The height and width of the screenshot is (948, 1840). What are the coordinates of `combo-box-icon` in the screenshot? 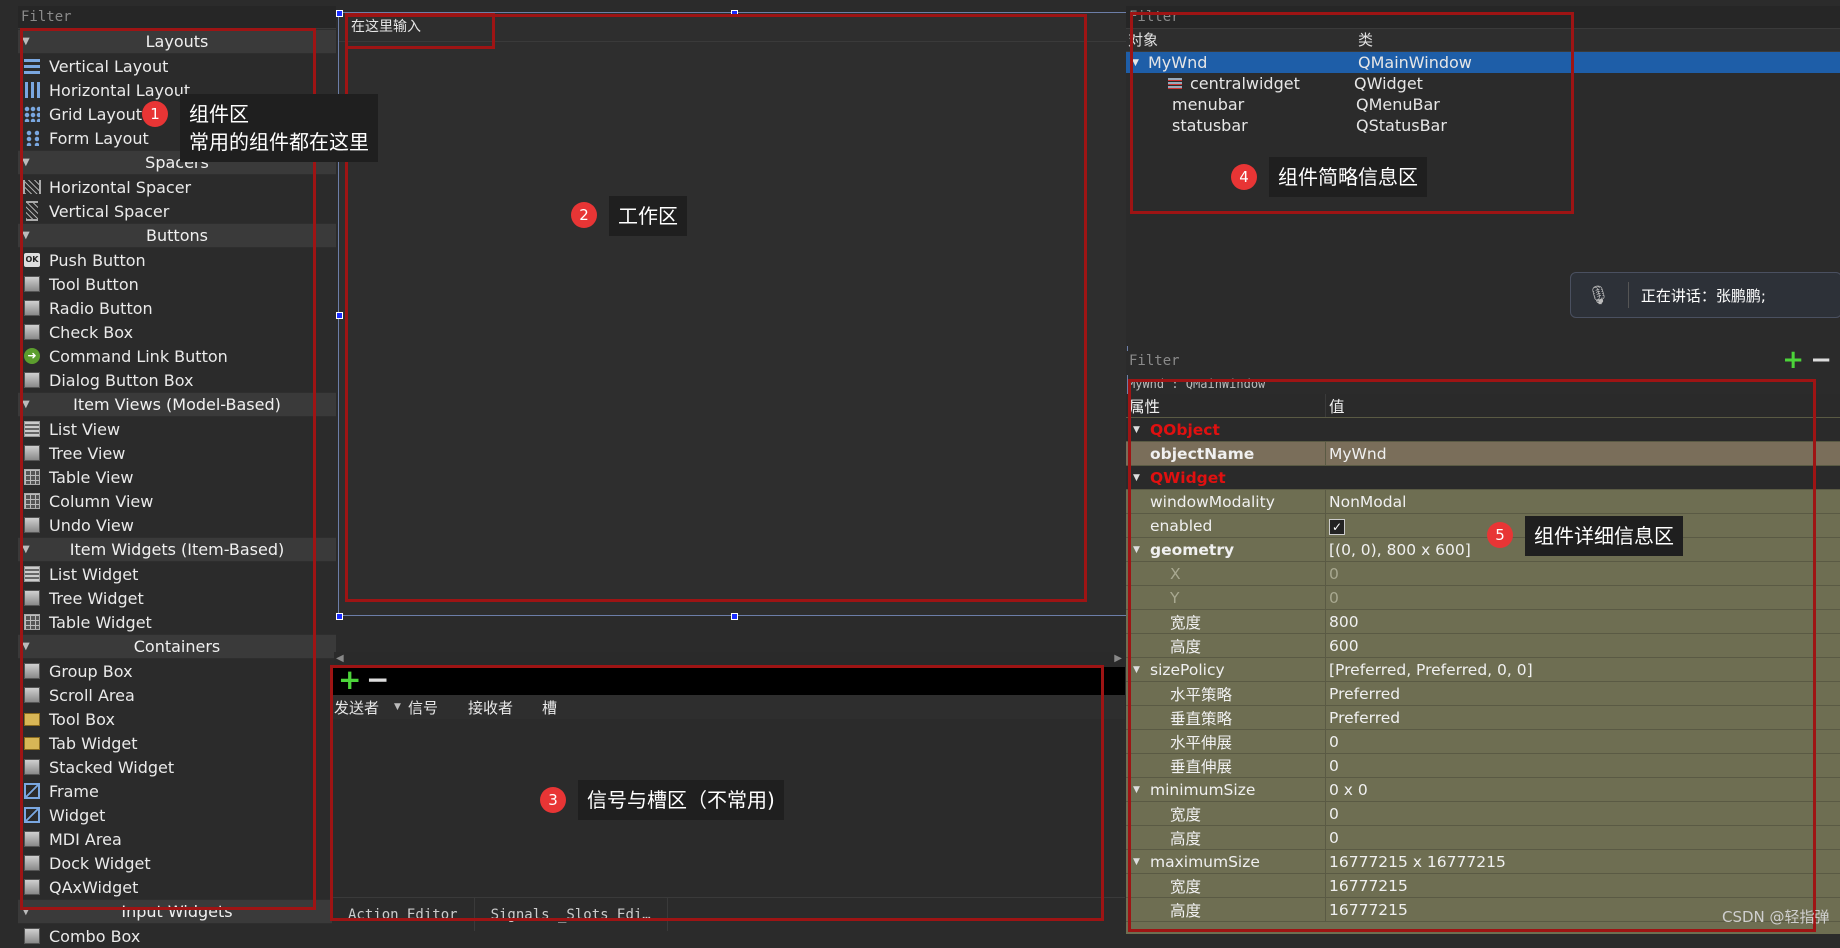 It's located at (32, 936).